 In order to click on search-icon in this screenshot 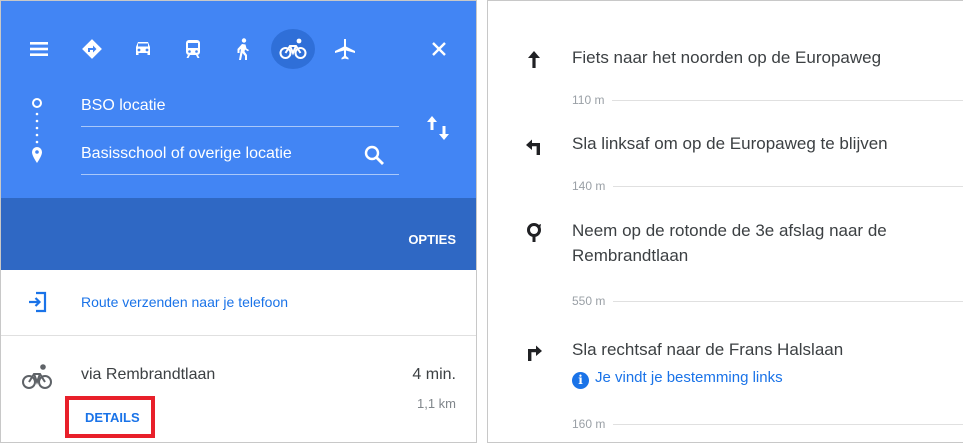, I will do `click(374, 155)`.